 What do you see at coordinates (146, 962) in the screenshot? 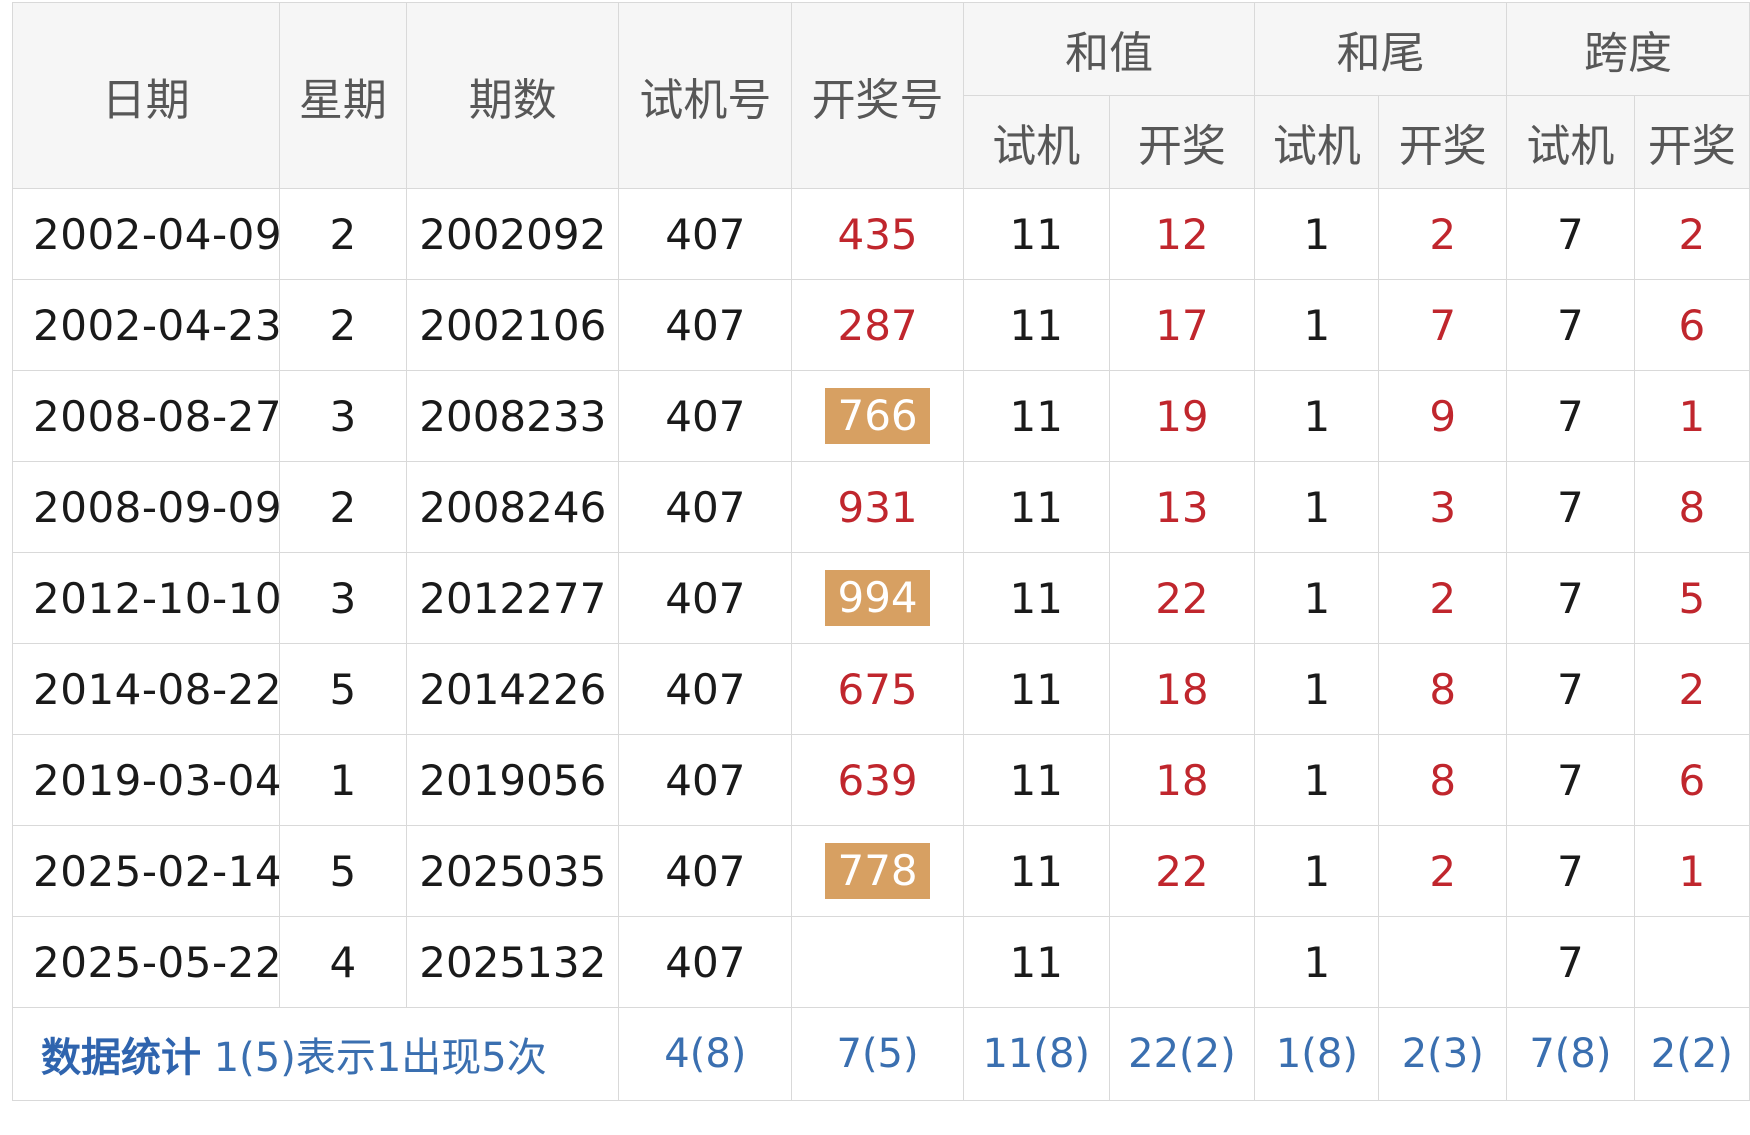
I see `cell-date: 2025-05-22` at bounding box center [146, 962].